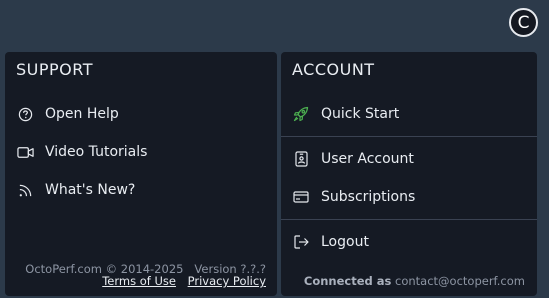 This screenshot has width=549, height=298. Describe the element at coordinates (25, 114) in the screenshot. I see `help-circle-icon` at that location.